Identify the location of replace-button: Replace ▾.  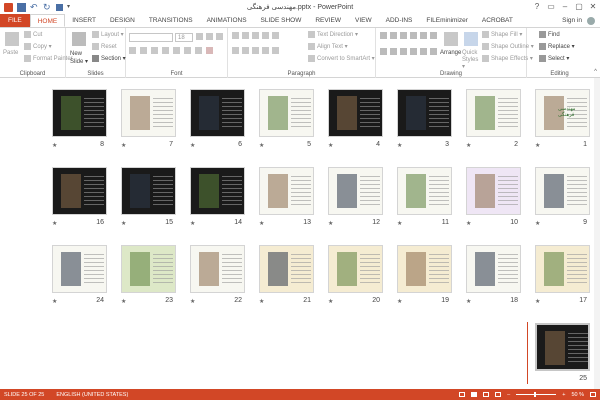
(557, 46).